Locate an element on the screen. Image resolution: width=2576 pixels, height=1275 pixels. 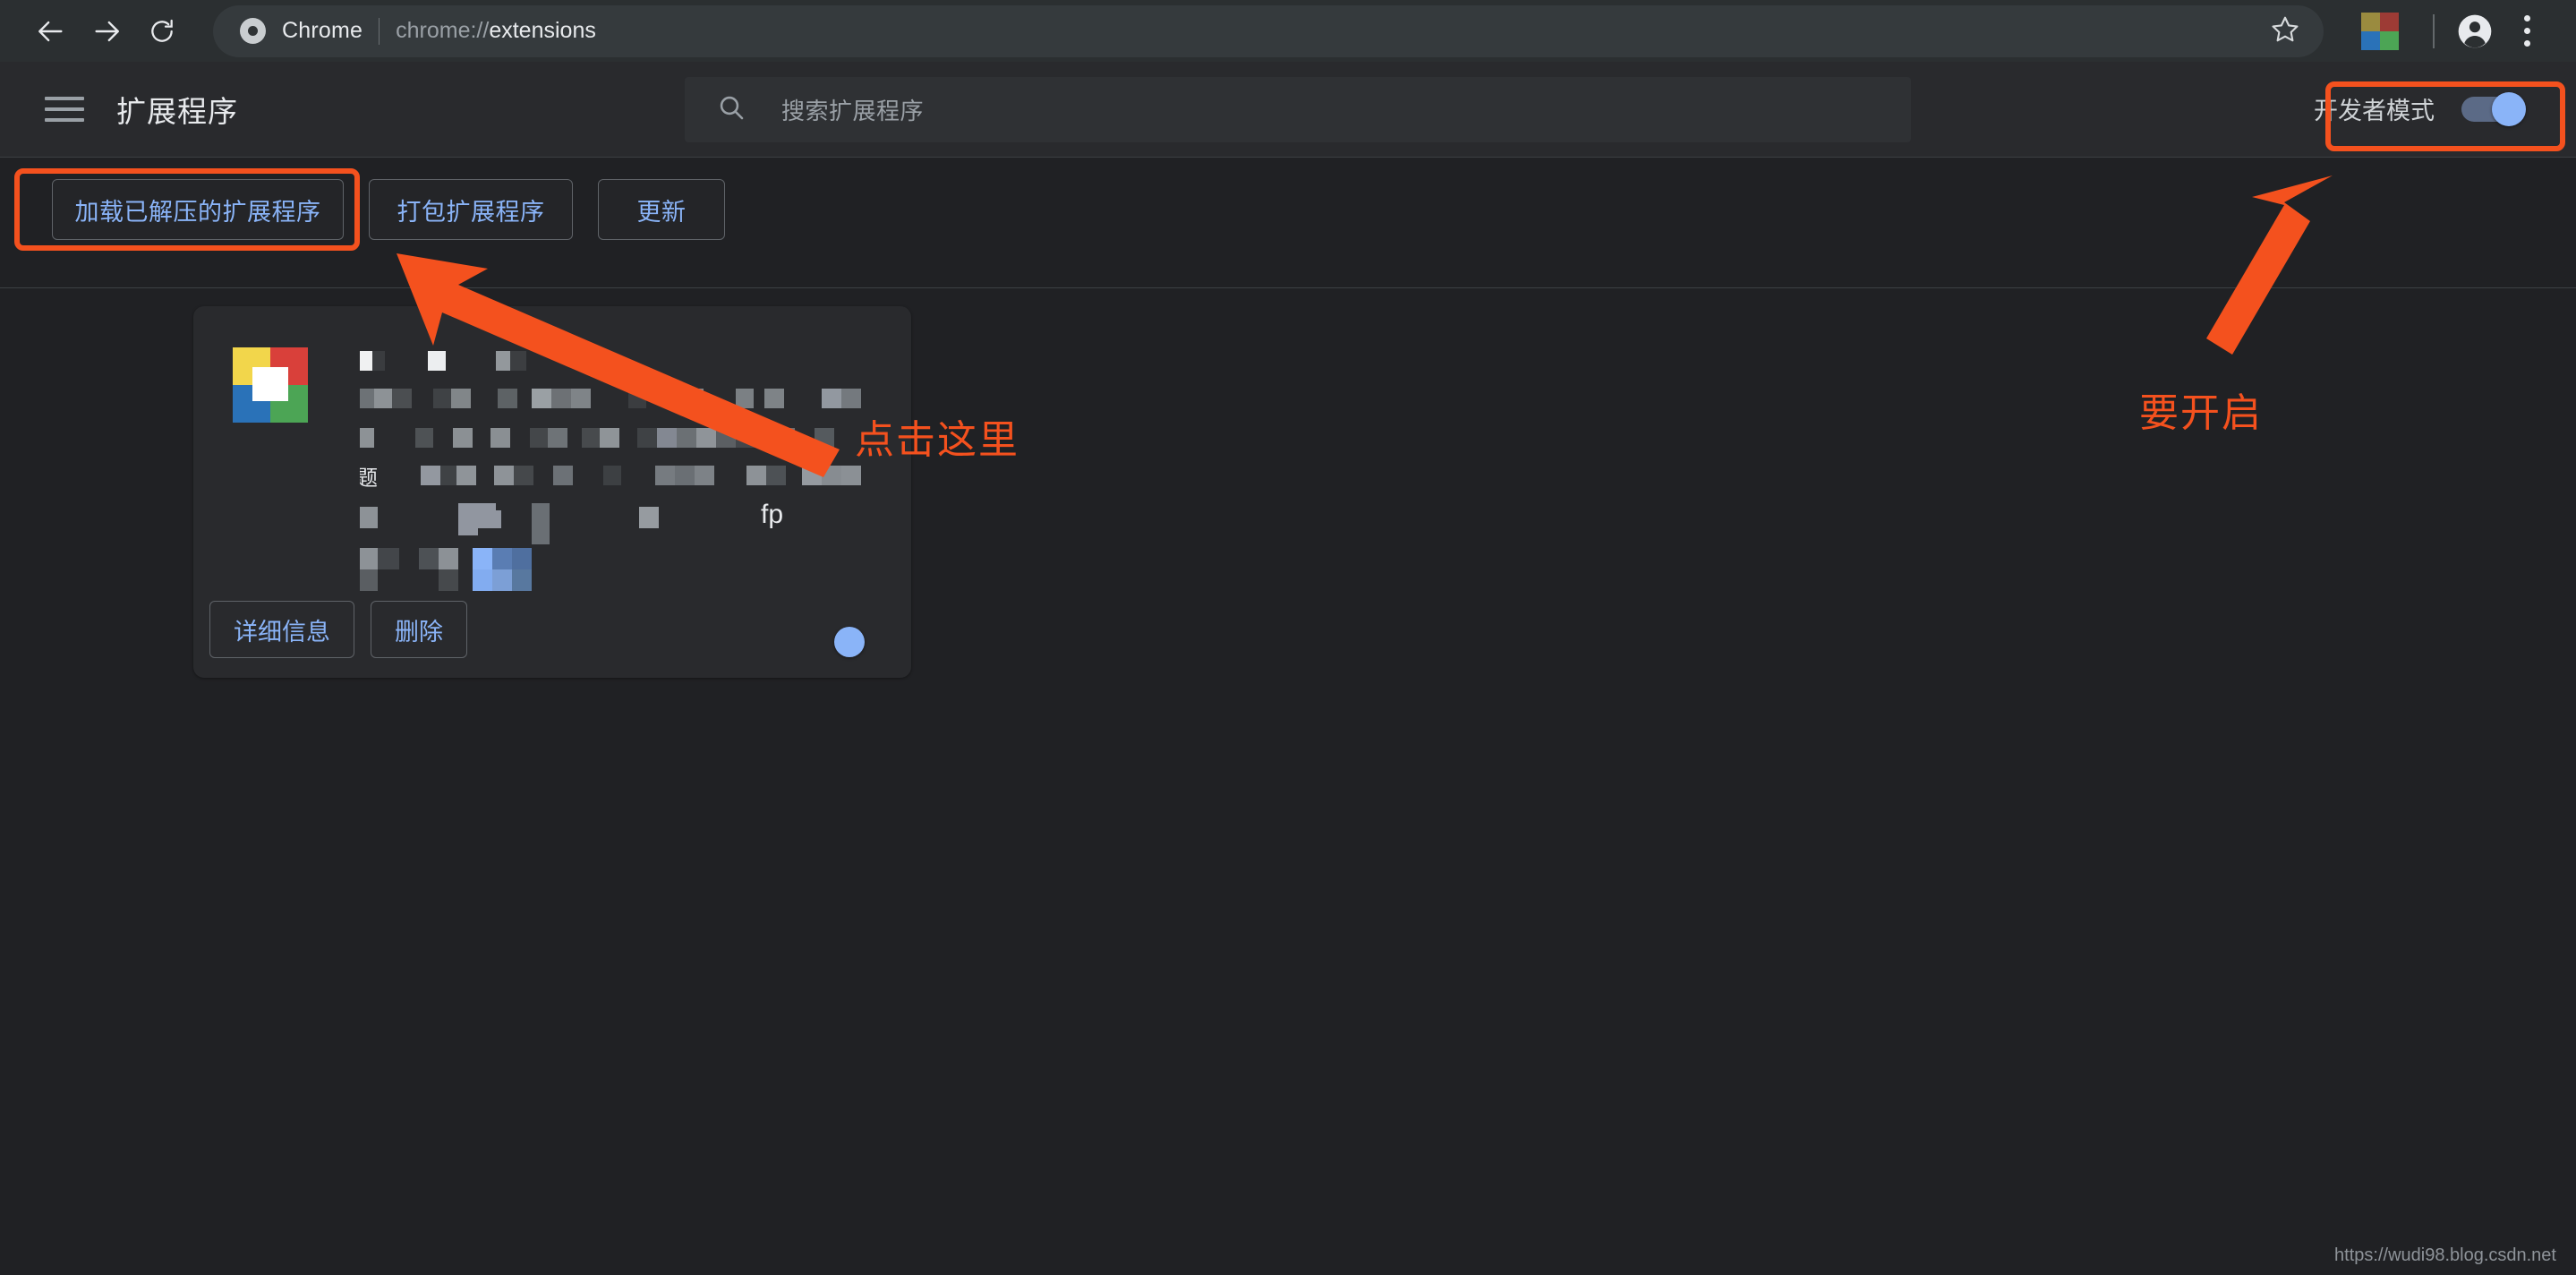
back-button is located at coordinates (51, 32).